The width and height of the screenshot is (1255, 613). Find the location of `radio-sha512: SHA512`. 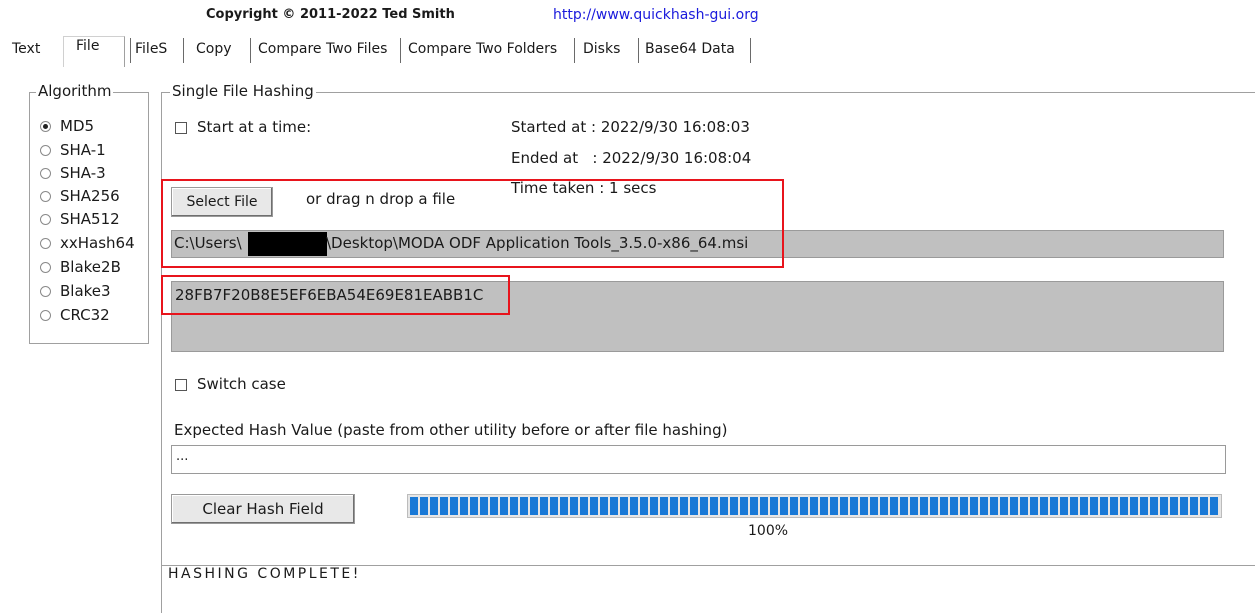

radio-sha512: SHA512 is located at coordinates (80, 219).